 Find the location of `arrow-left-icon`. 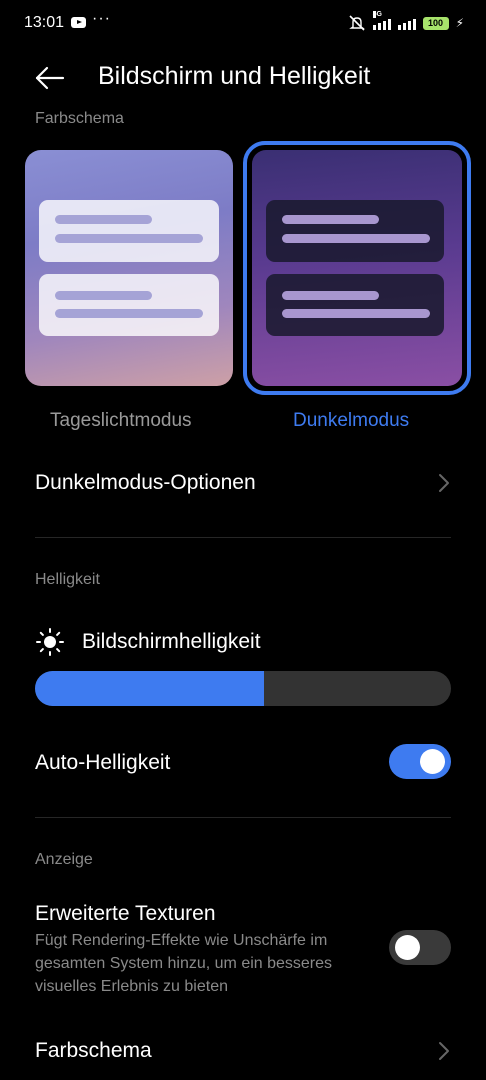

arrow-left-icon is located at coordinates (50, 78).